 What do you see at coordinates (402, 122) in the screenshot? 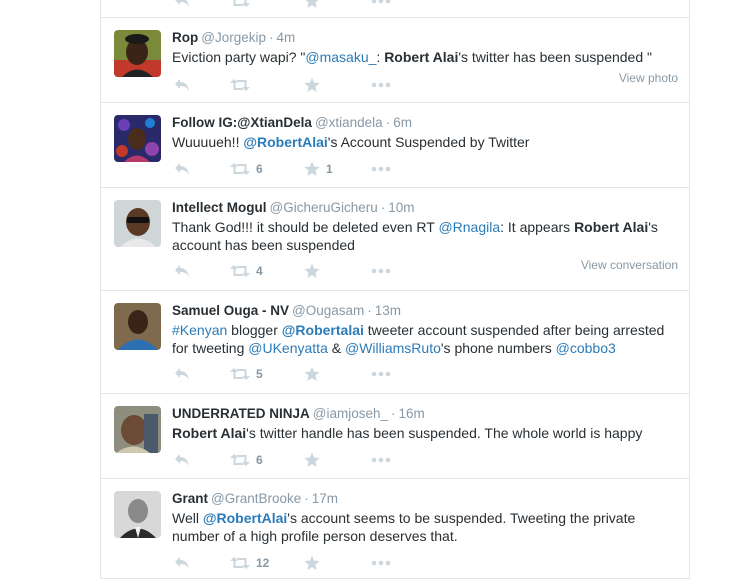
I see `tweet-timestamp: 6m` at bounding box center [402, 122].